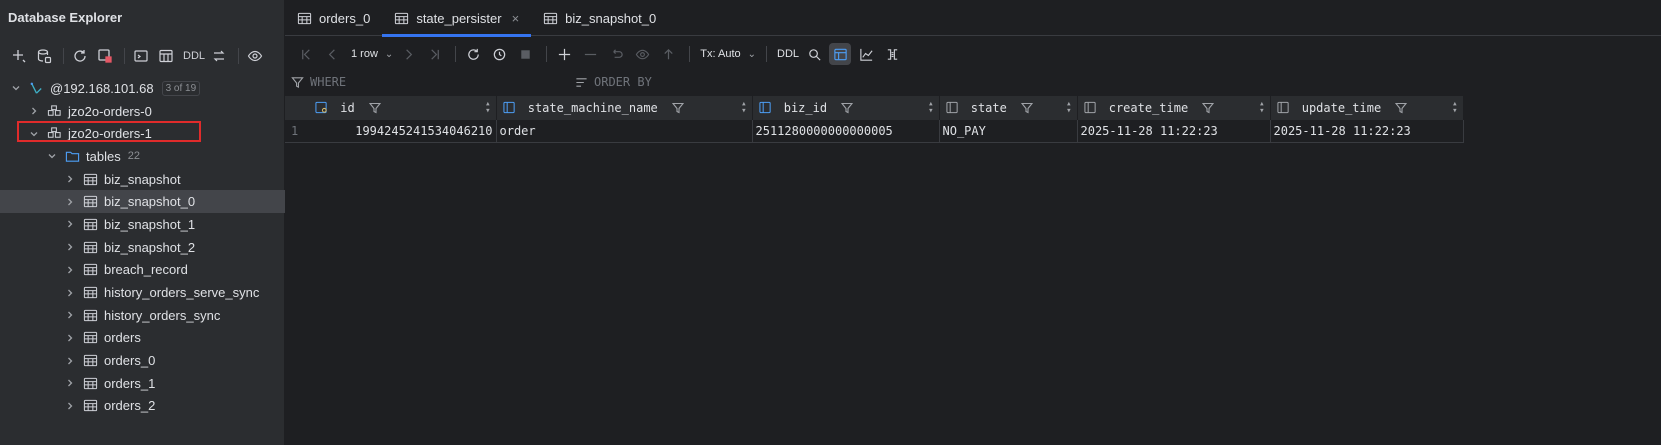 The width and height of the screenshot is (1661, 445). What do you see at coordinates (219, 56) in the screenshot?
I see `jump-to-editor-icon` at bounding box center [219, 56].